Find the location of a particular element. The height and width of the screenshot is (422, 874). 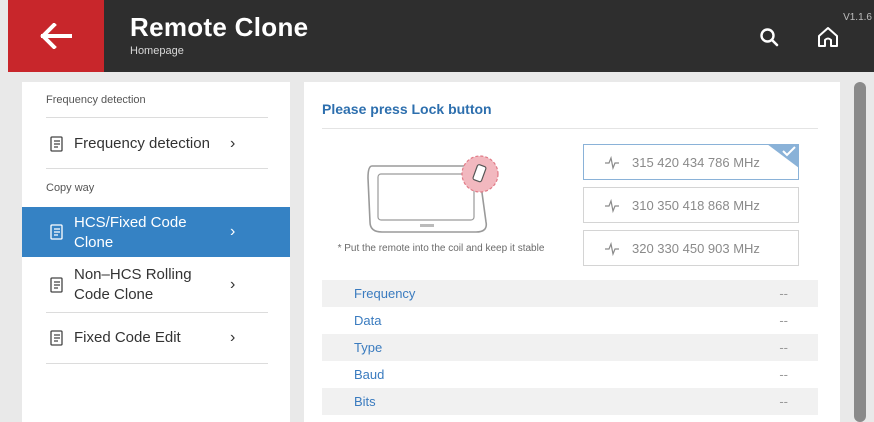

sidebar-item-non-hcs-rolling-code-clone: Non–HCS Rolling Code Clone › is located at coordinates (156, 285).